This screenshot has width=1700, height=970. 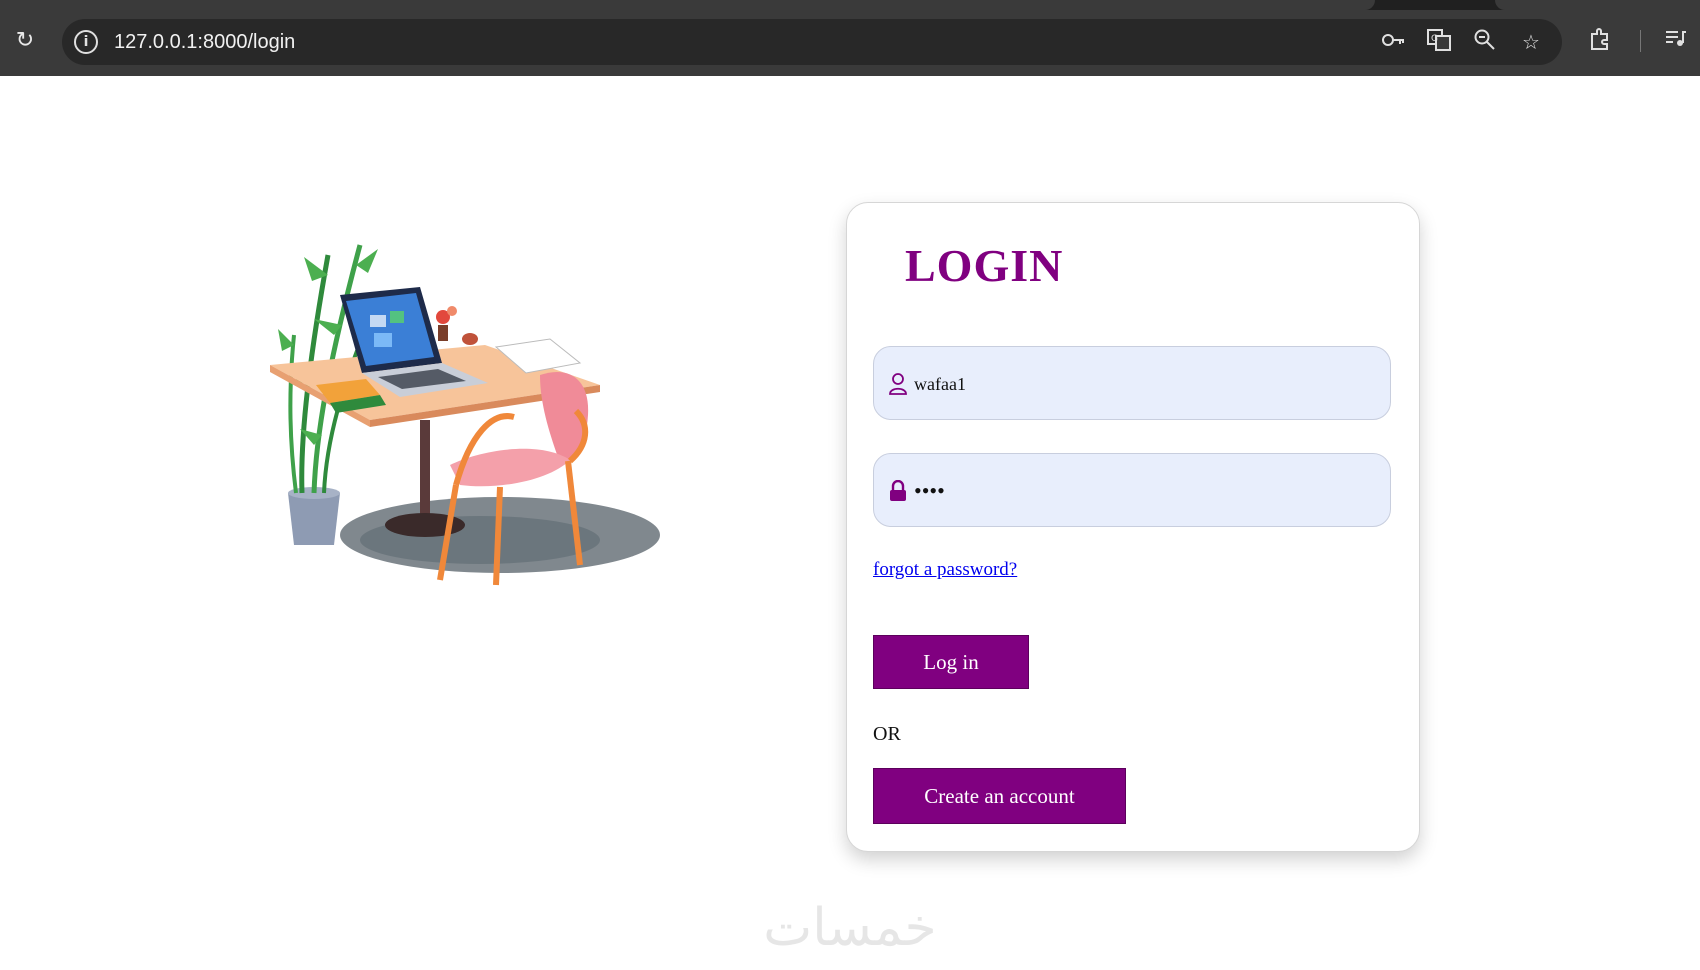 What do you see at coordinates (887, 734) in the screenshot?
I see `or-separator: OR` at bounding box center [887, 734].